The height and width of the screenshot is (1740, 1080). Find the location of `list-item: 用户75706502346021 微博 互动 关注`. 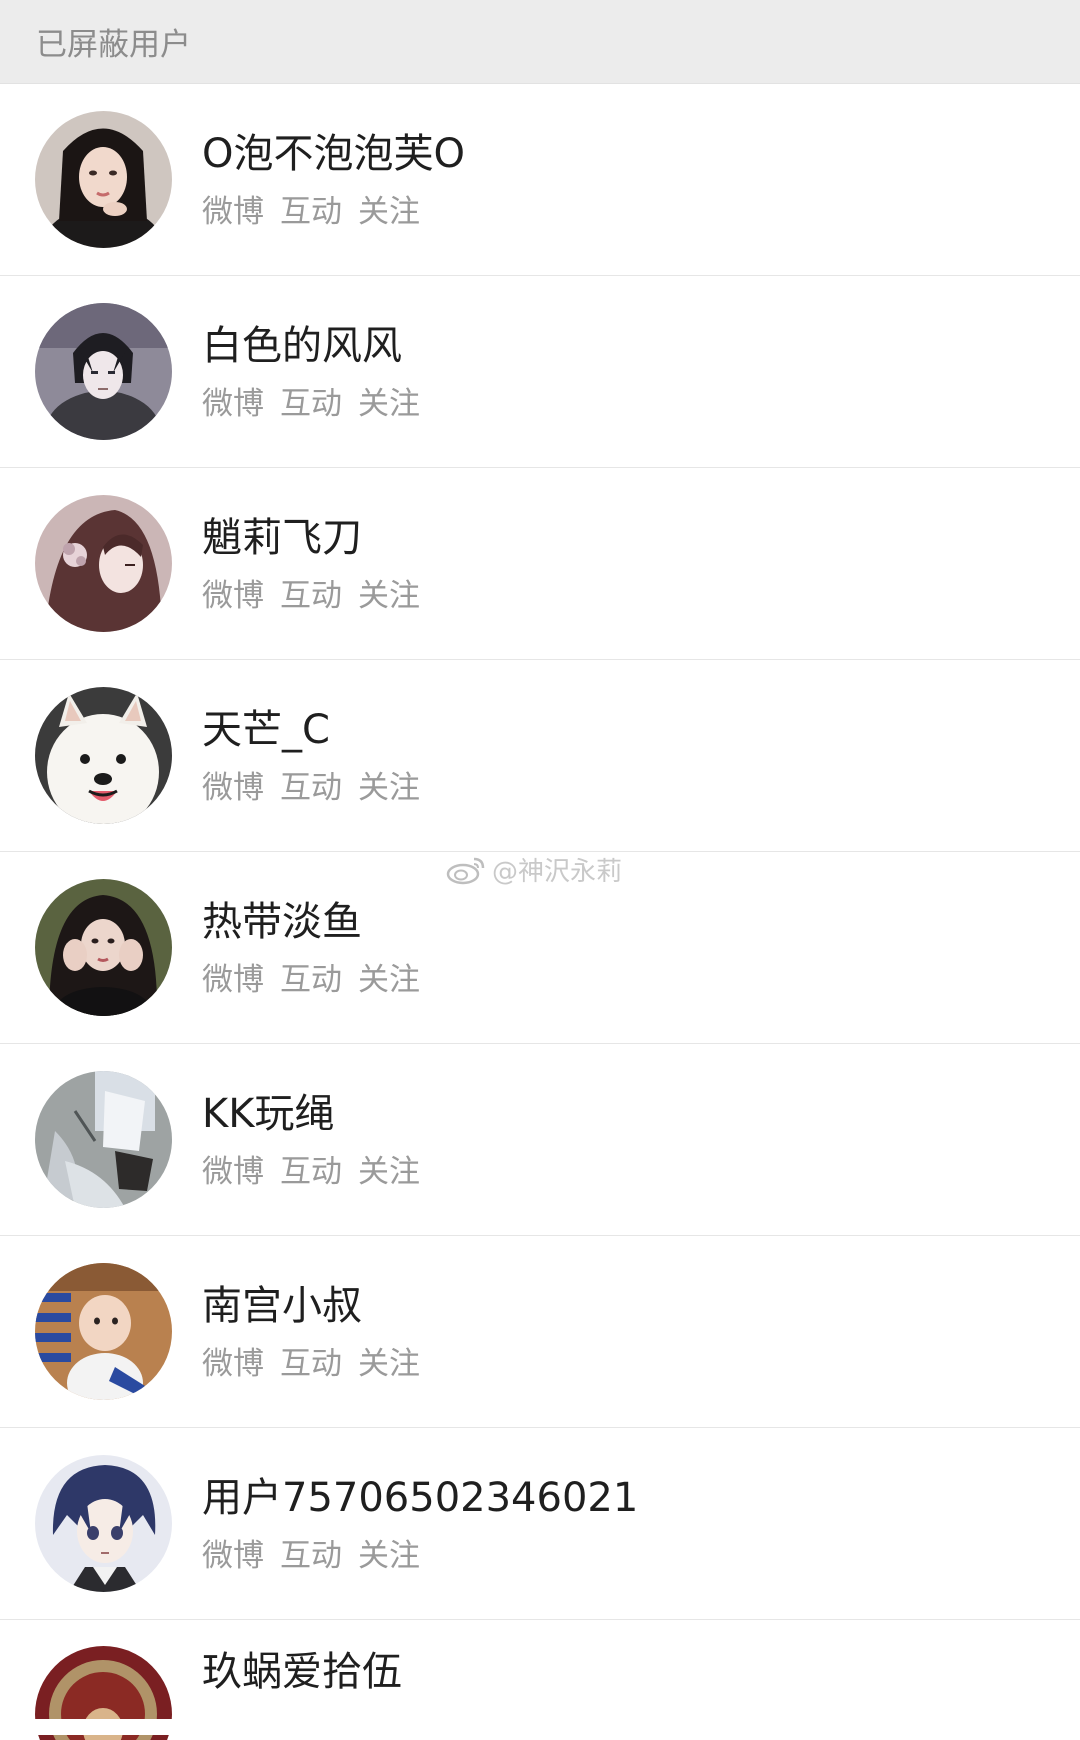

list-item: 用户75706502346021 微博 互动 关注 is located at coordinates (540, 1524).